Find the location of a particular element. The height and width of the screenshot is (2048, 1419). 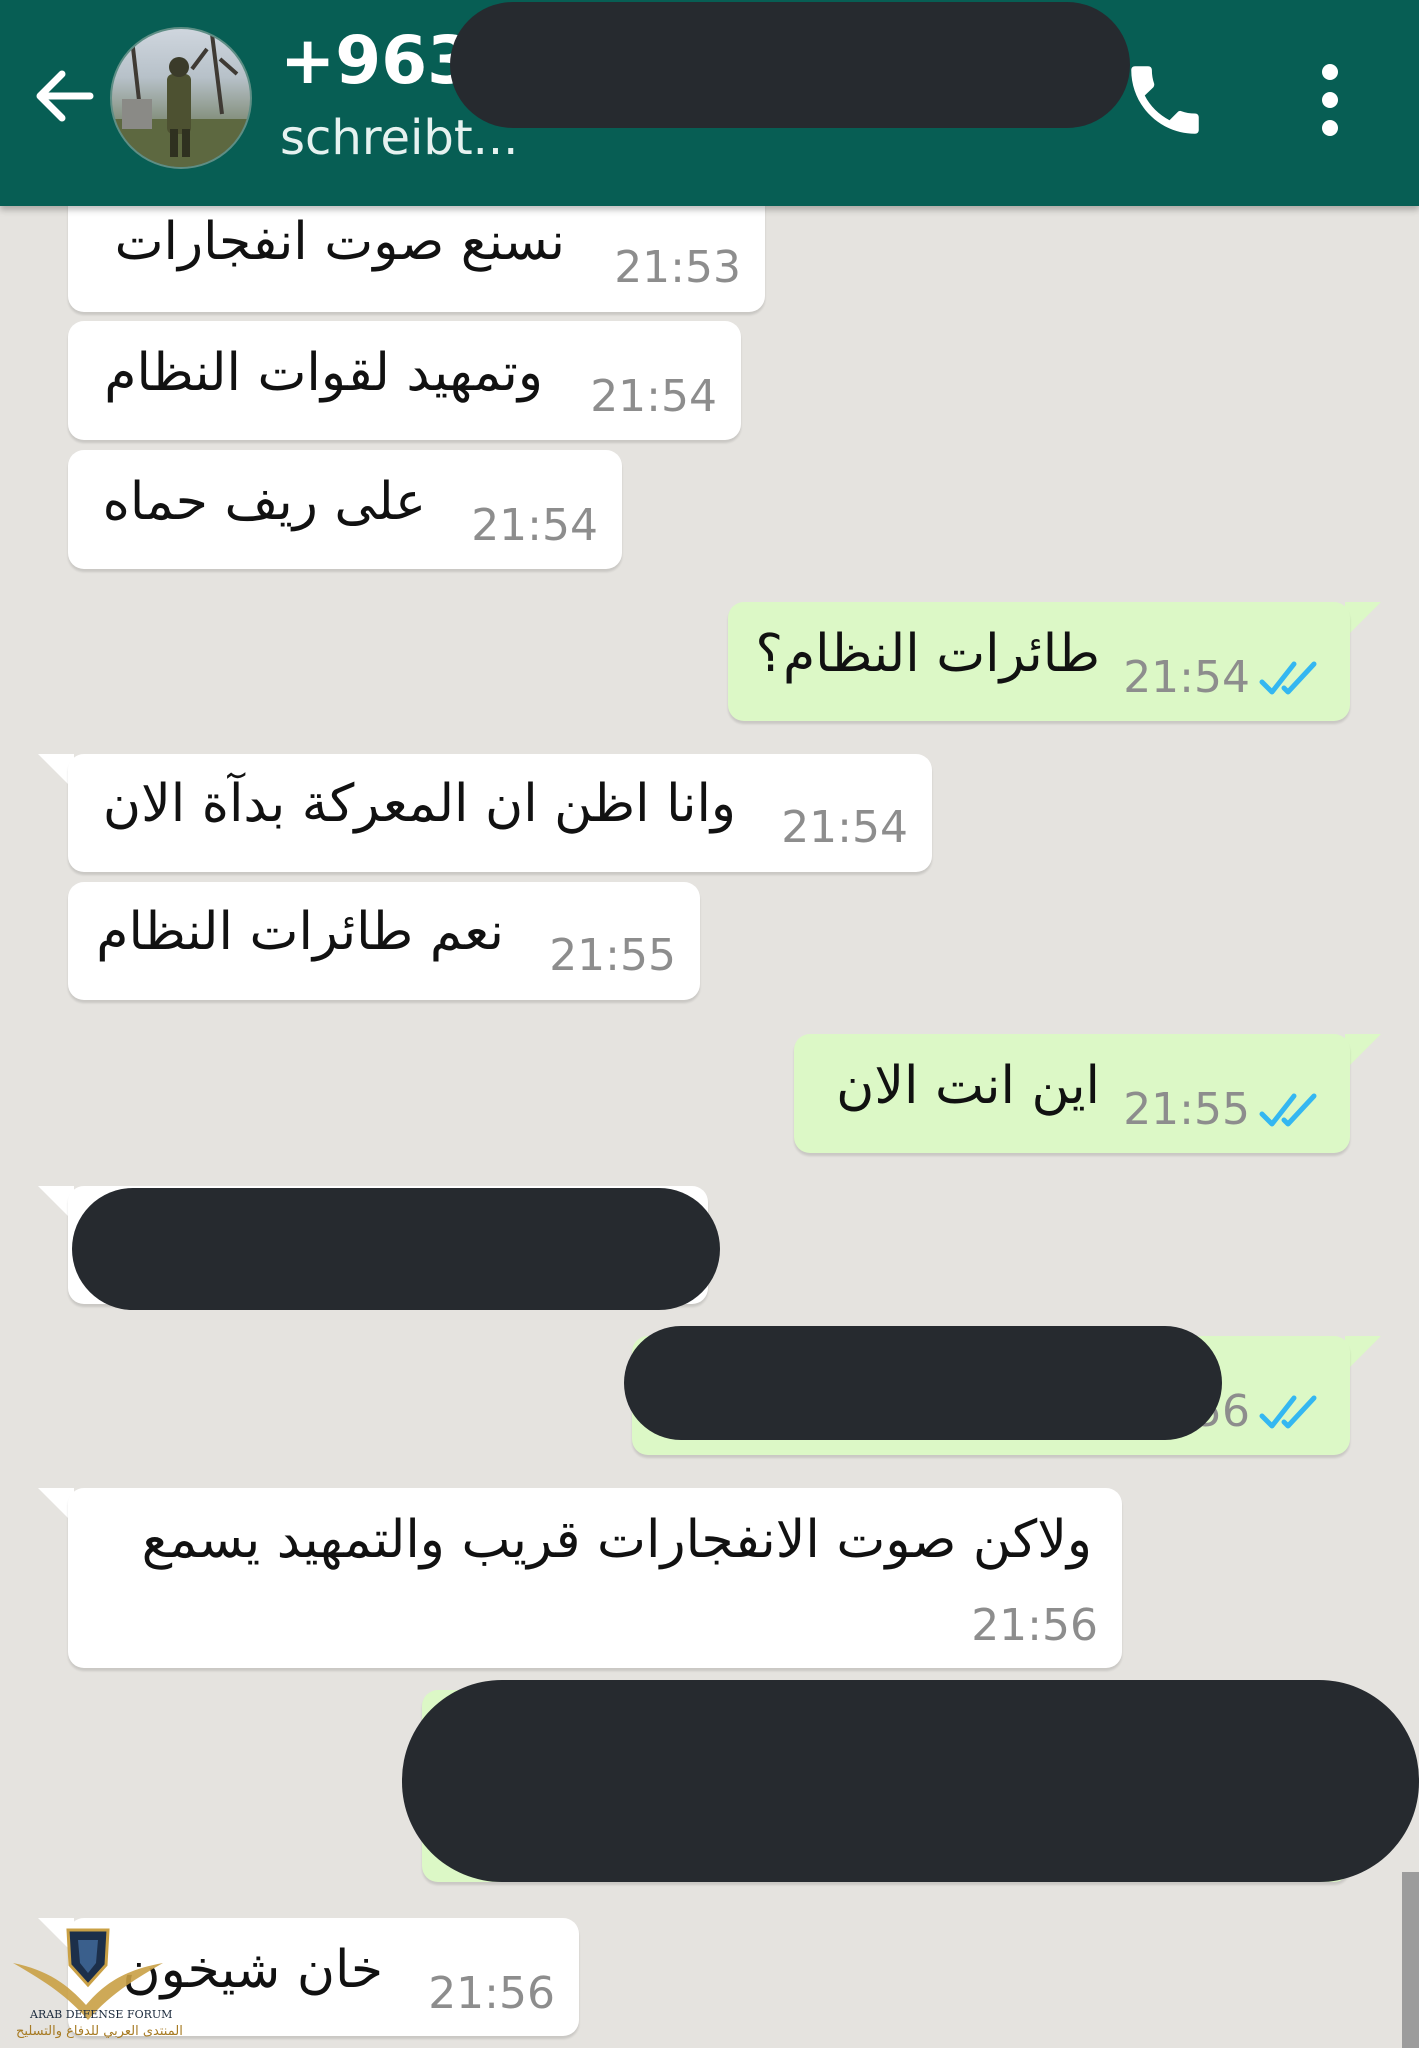

phone-icon is located at coordinates (1165, 100).